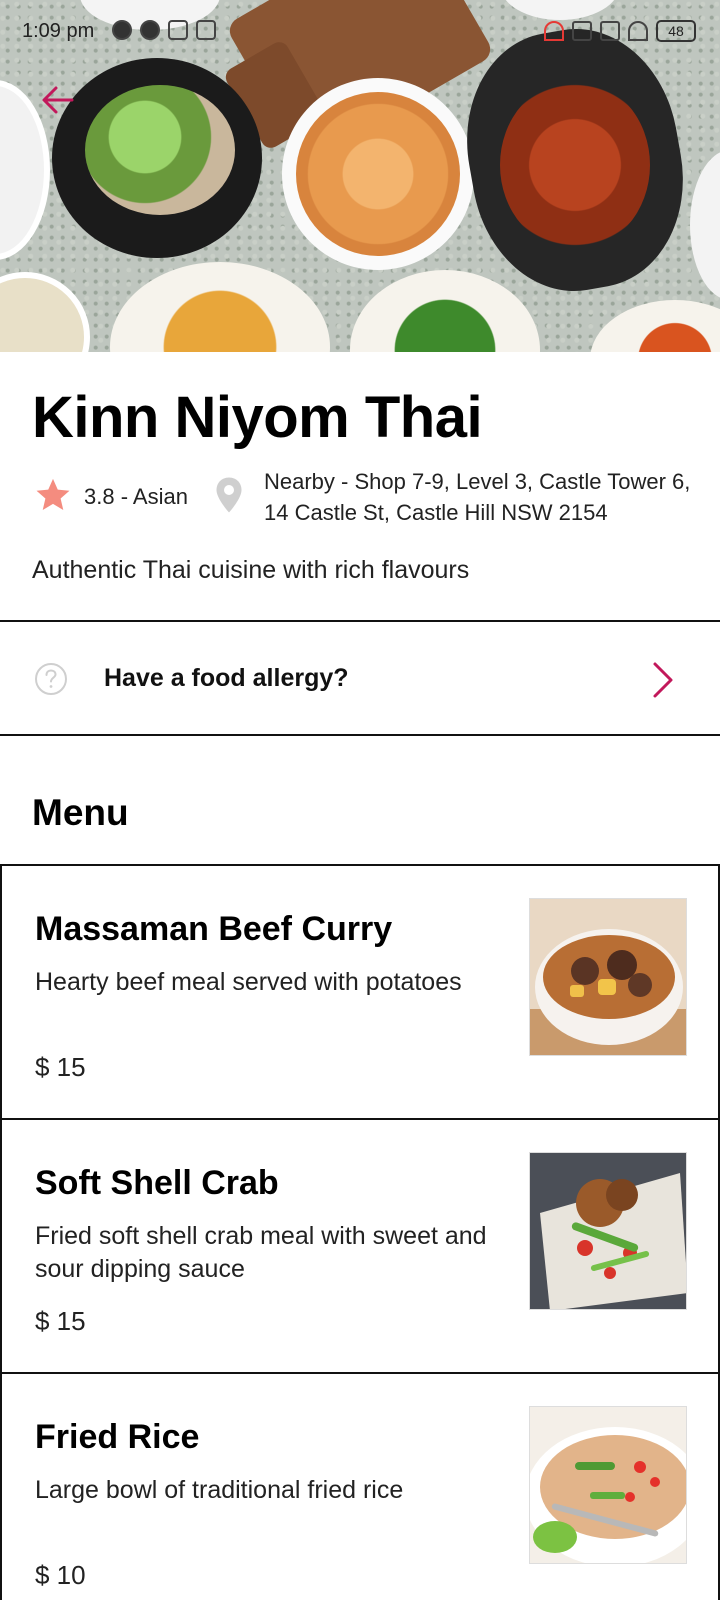 The image size is (720, 1600). I want to click on status-system-icons: 48, so click(620, 31).